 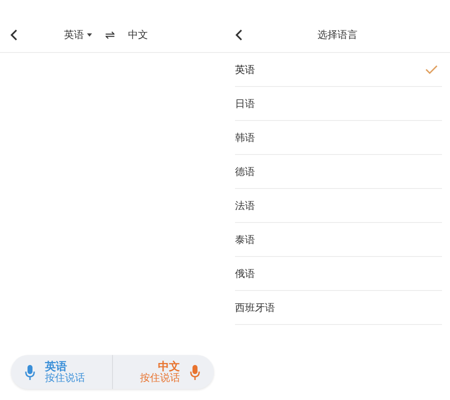 I want to click on language-option: 日语, so click(x=338, y=104).